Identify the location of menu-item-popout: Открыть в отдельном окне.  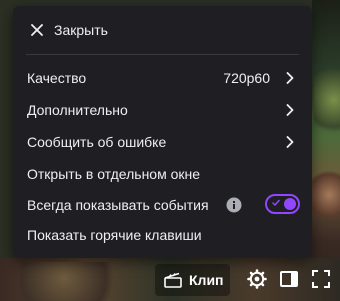
(162, 174).